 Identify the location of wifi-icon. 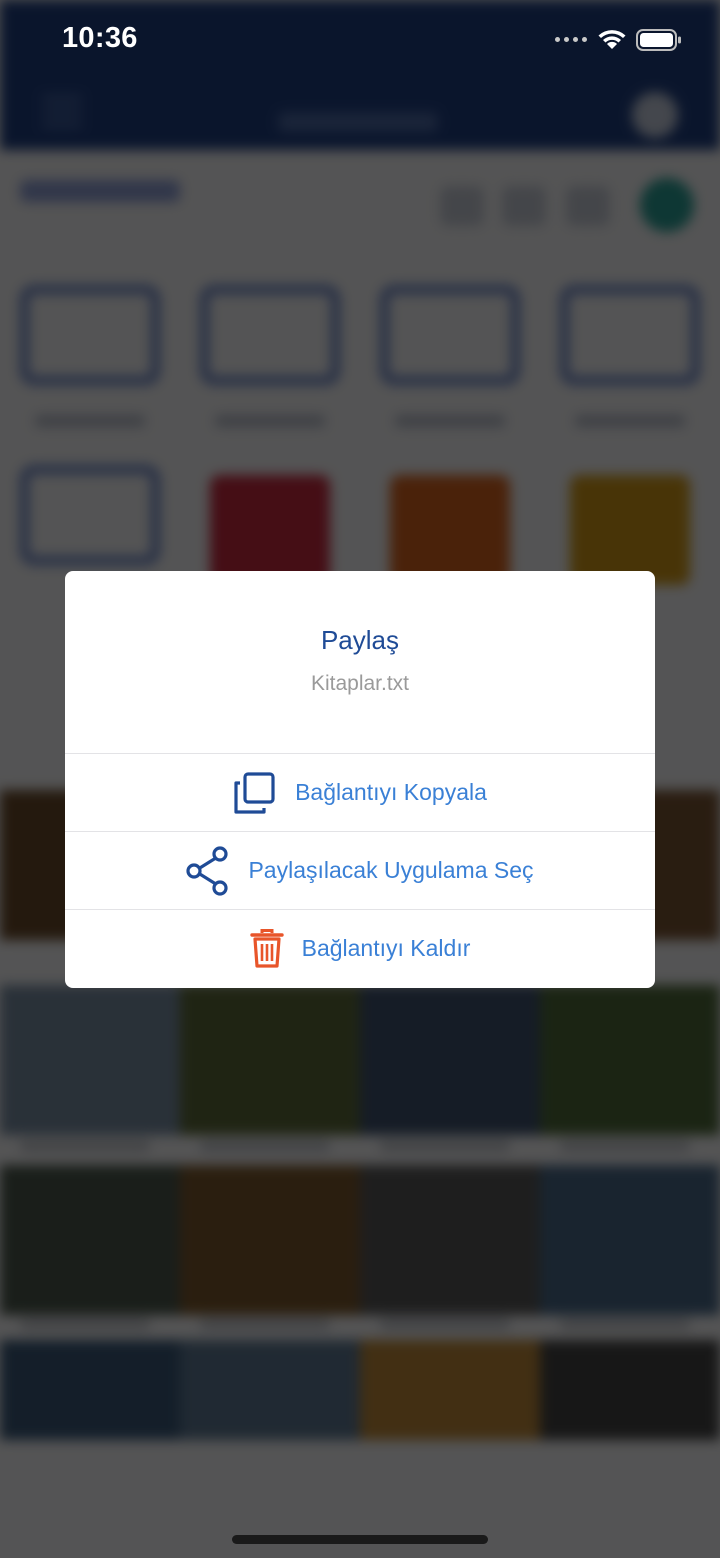
(612, 39).